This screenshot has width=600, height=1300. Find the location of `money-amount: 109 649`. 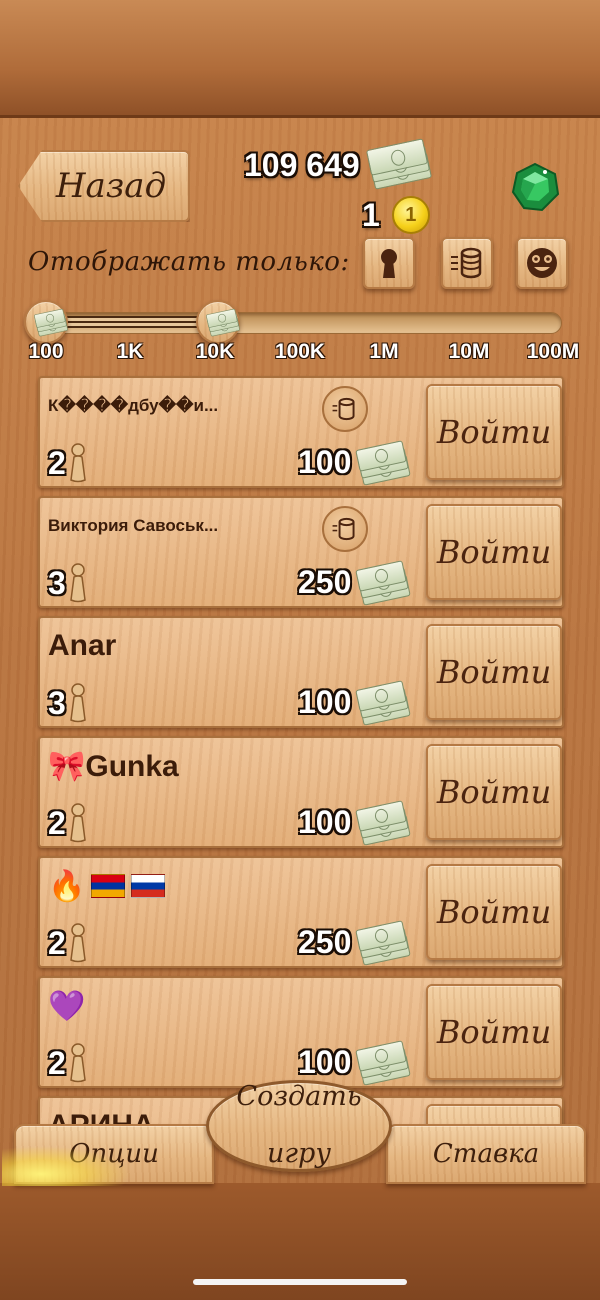

money-amount: 109 649 is located at coordinates (302, 164).